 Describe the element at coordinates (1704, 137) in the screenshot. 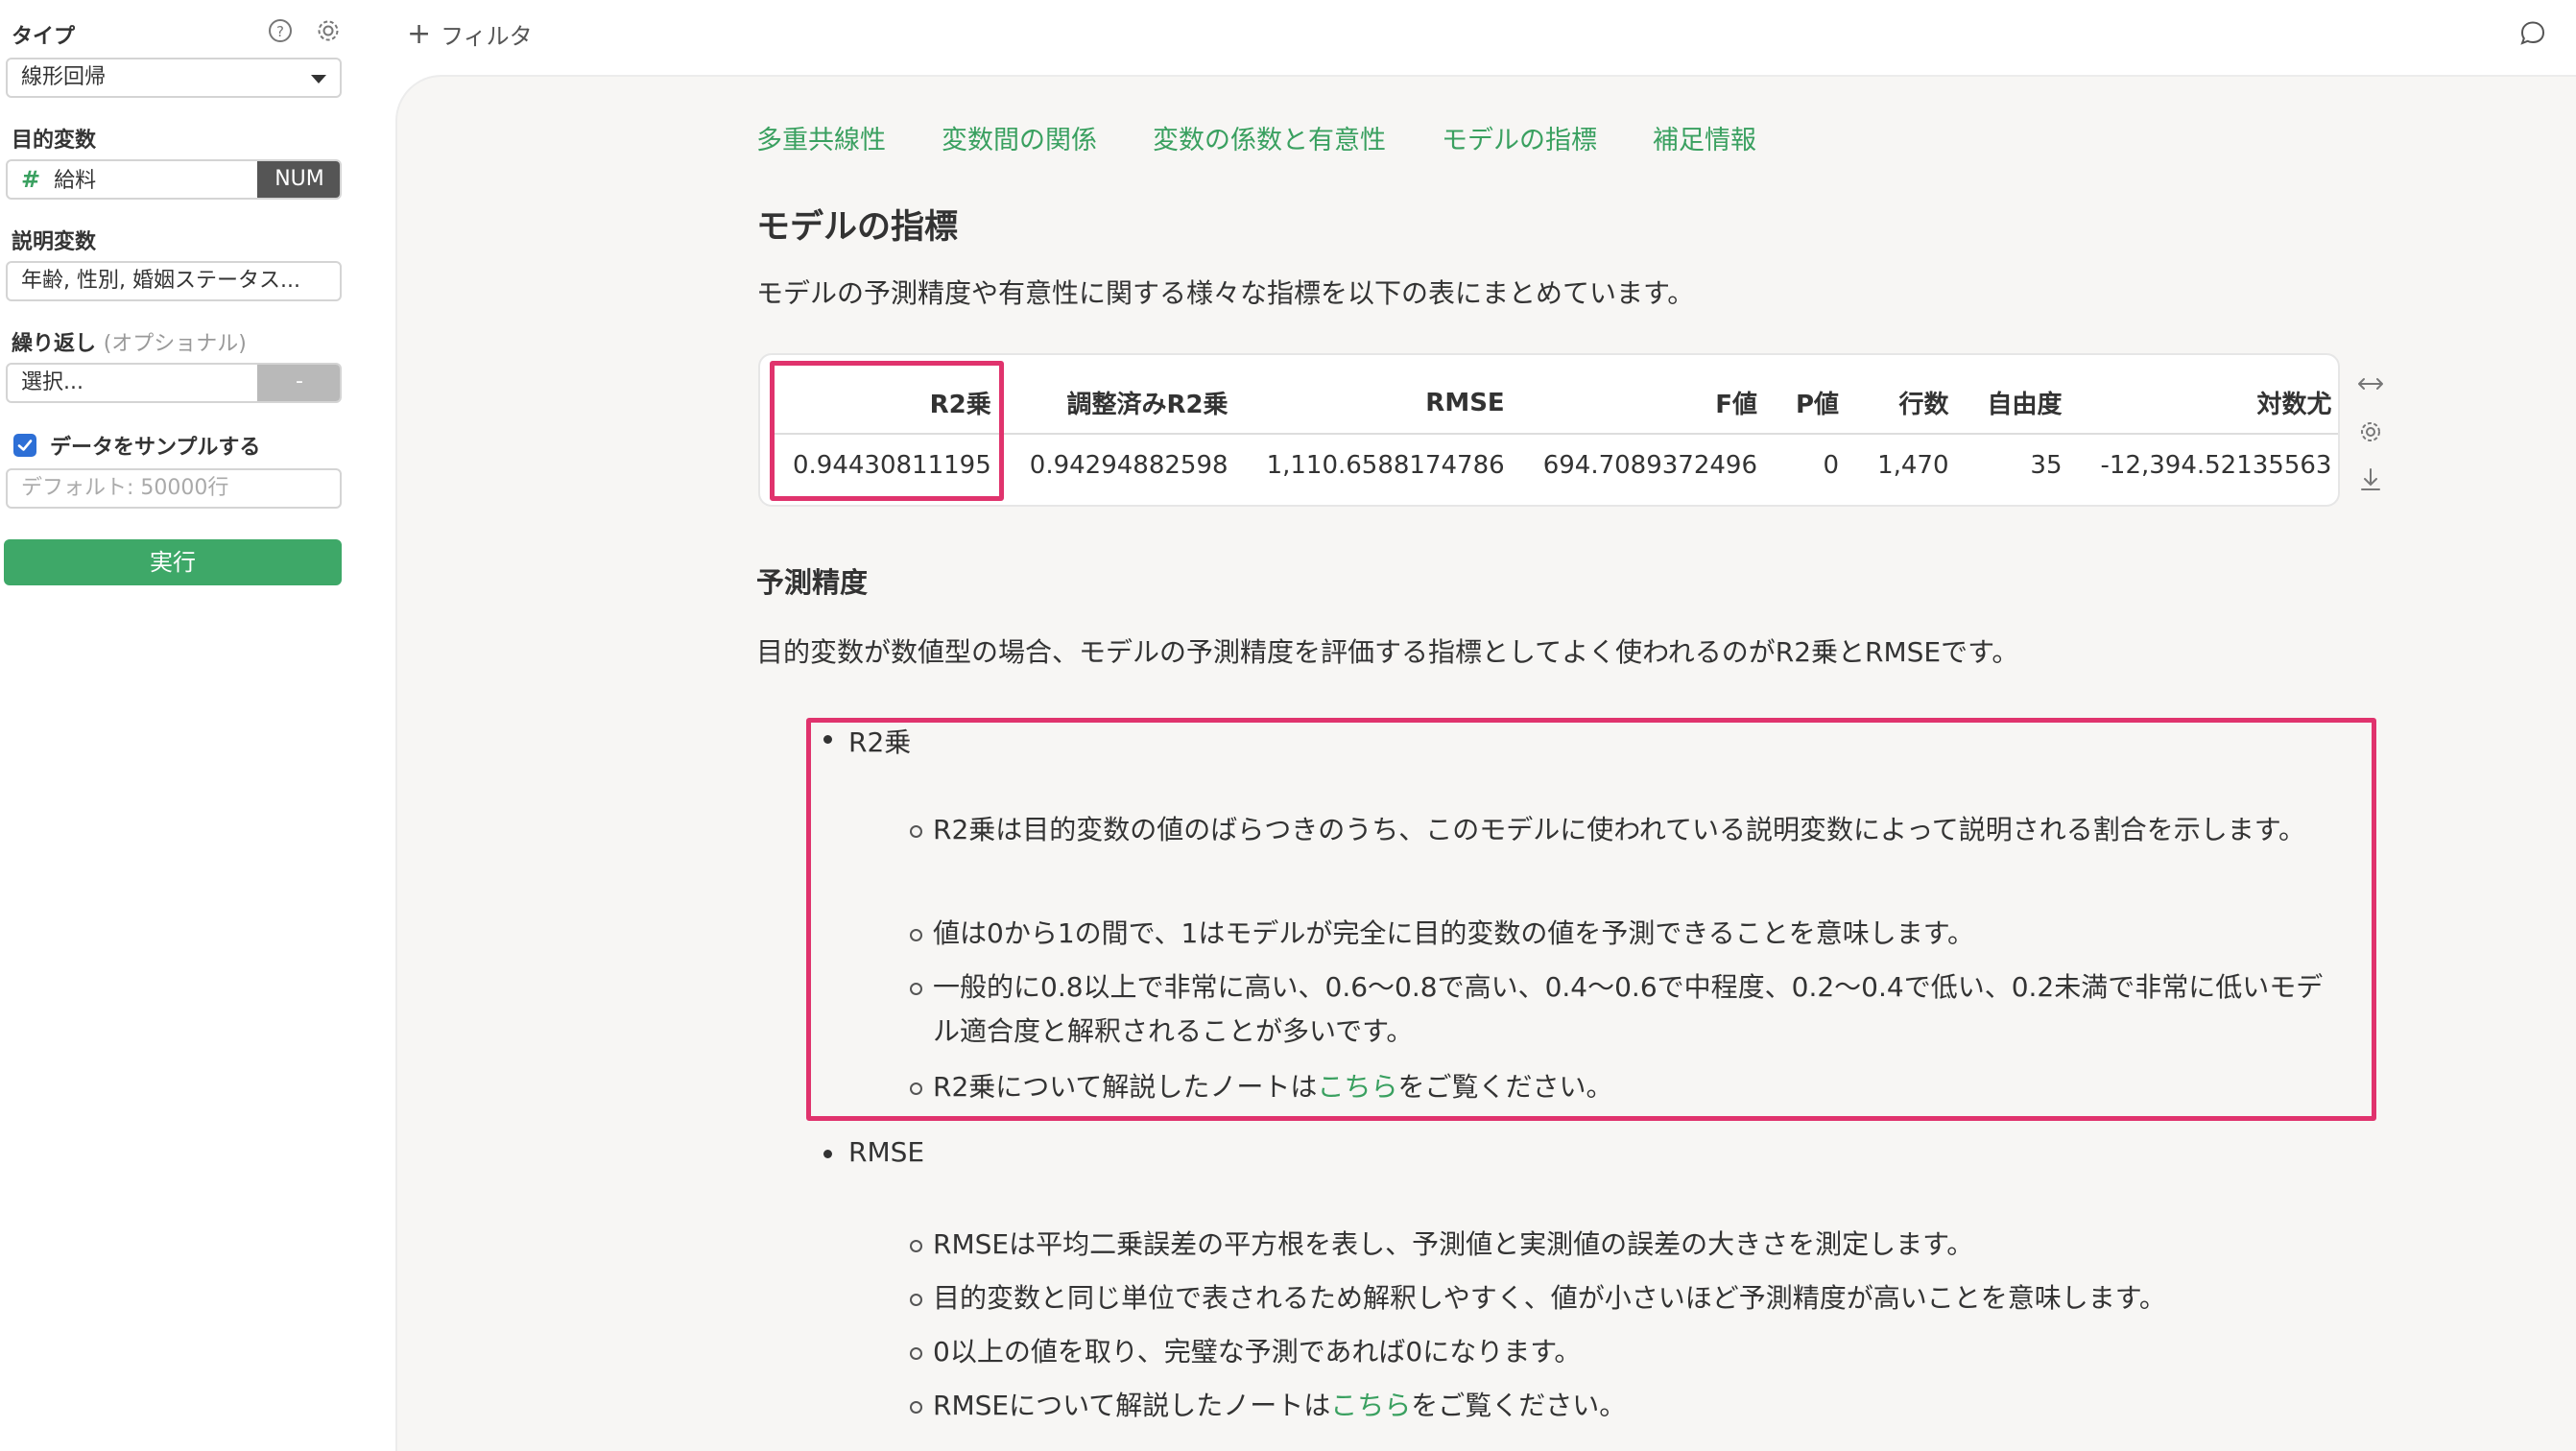

I see `tab-supplementary: 補足情報` at that location.